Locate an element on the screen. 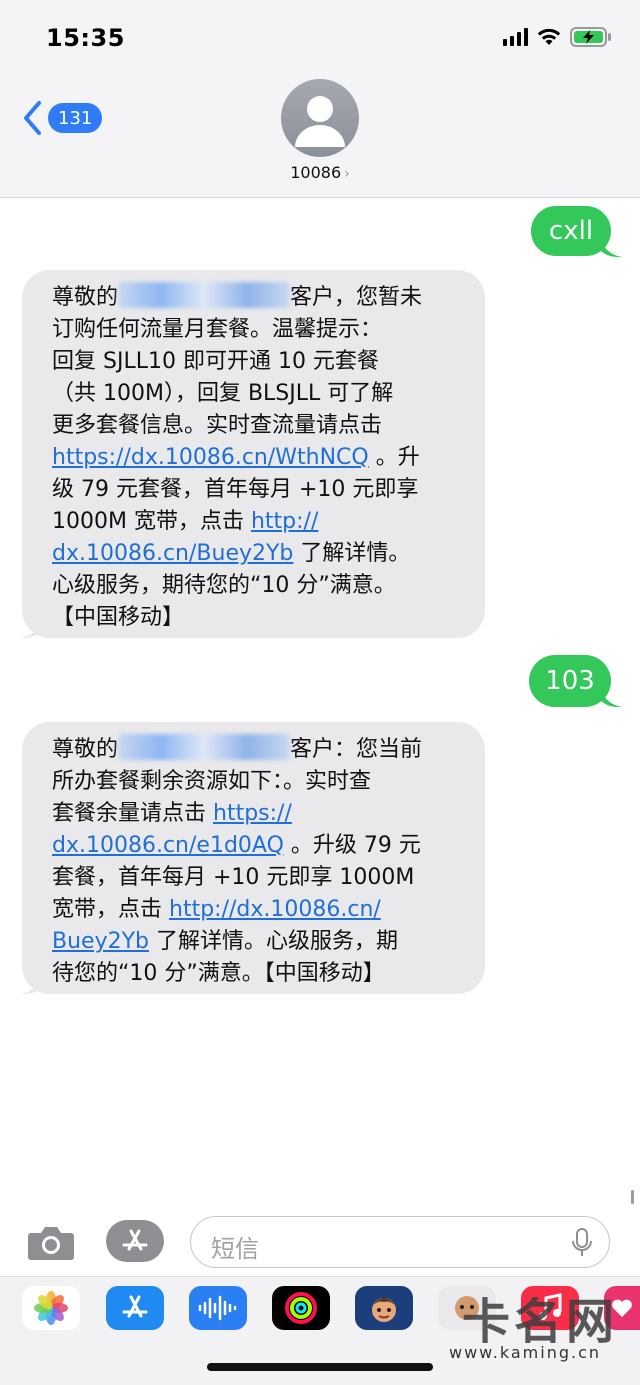  sent-message-bubble: 103 is located at coordinates (570, 681).